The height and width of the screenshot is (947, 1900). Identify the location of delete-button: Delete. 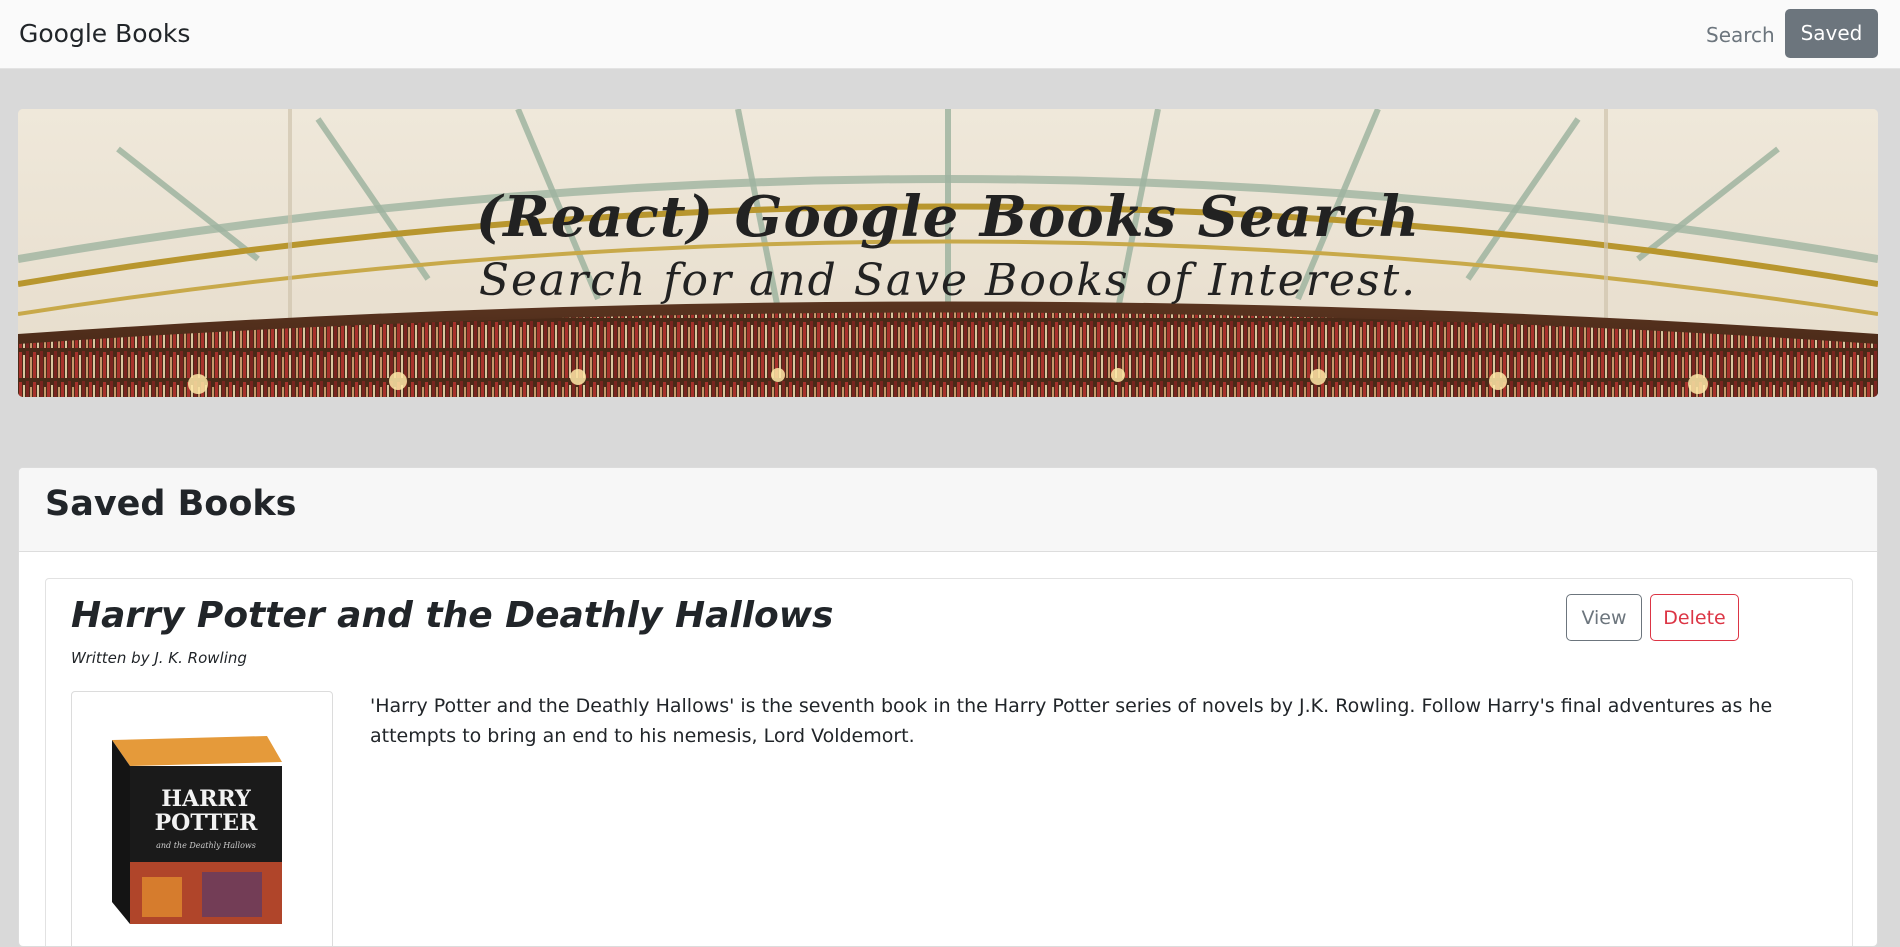
(1694, 617).